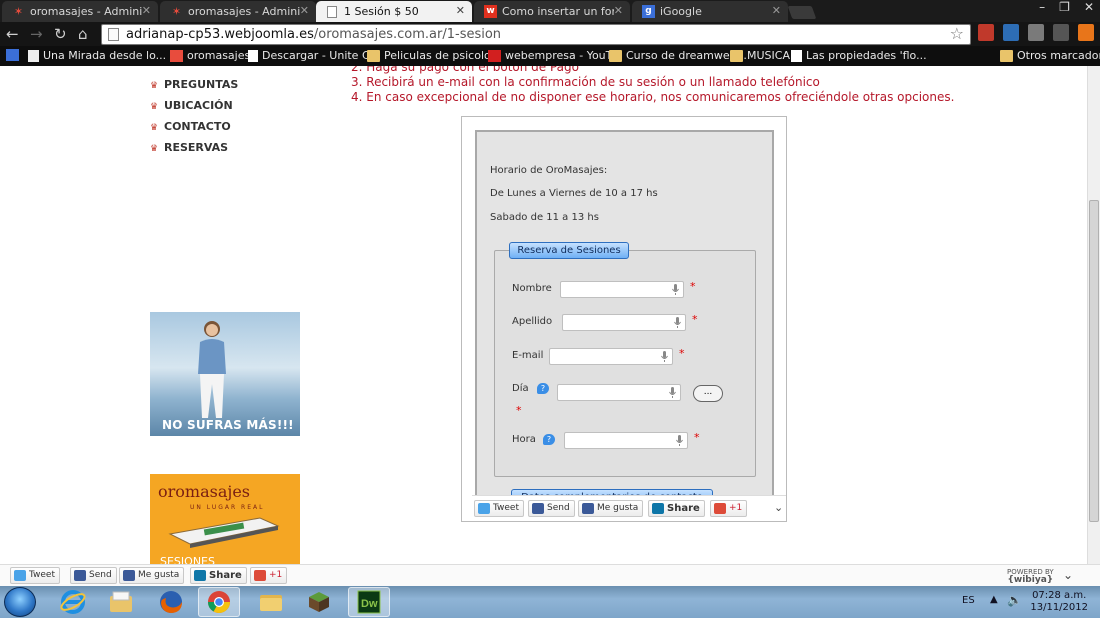 Image resolution: width=1100 pixels, height=618 pixels. What do you see at coordinates (588, 508) in the screenshot?
I see `facebook-like-icon` at bounding box center [588, 508].